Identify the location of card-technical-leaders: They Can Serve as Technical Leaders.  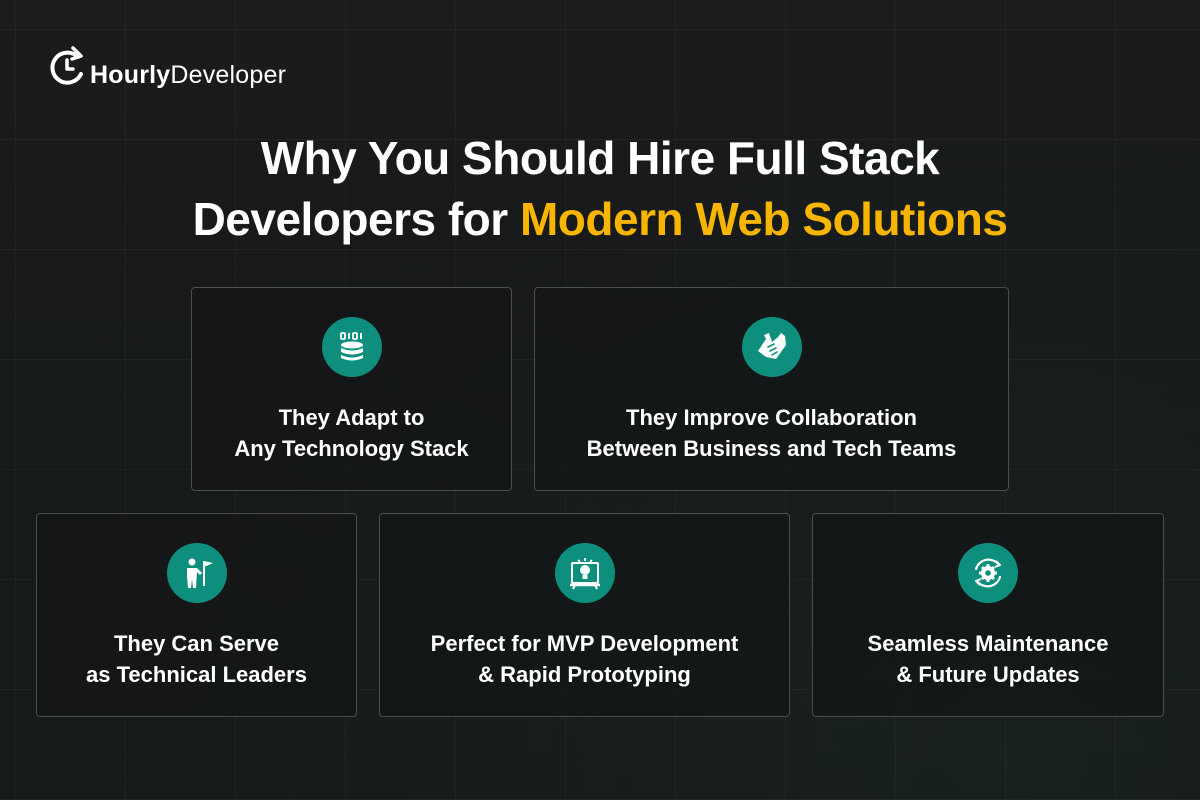
(196, 615).